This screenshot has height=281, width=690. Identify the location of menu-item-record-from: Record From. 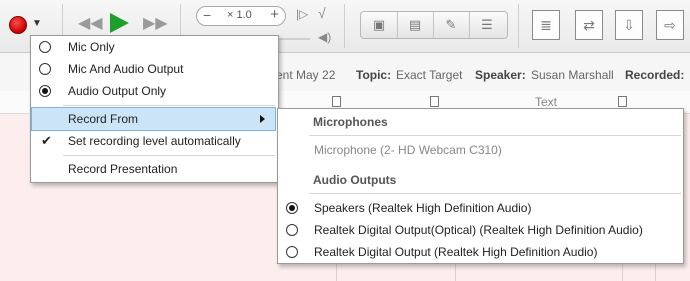
(153, 119).